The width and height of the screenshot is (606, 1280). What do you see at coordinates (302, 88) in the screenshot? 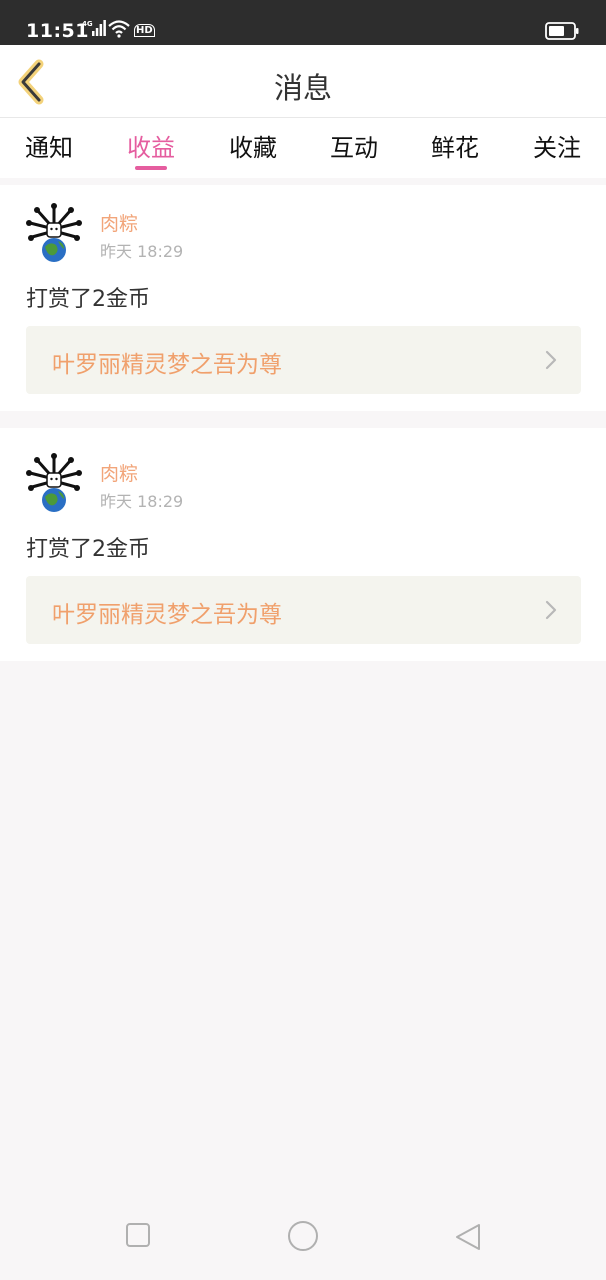
I see `page-title: 消息` at bounding box center [302, 88].